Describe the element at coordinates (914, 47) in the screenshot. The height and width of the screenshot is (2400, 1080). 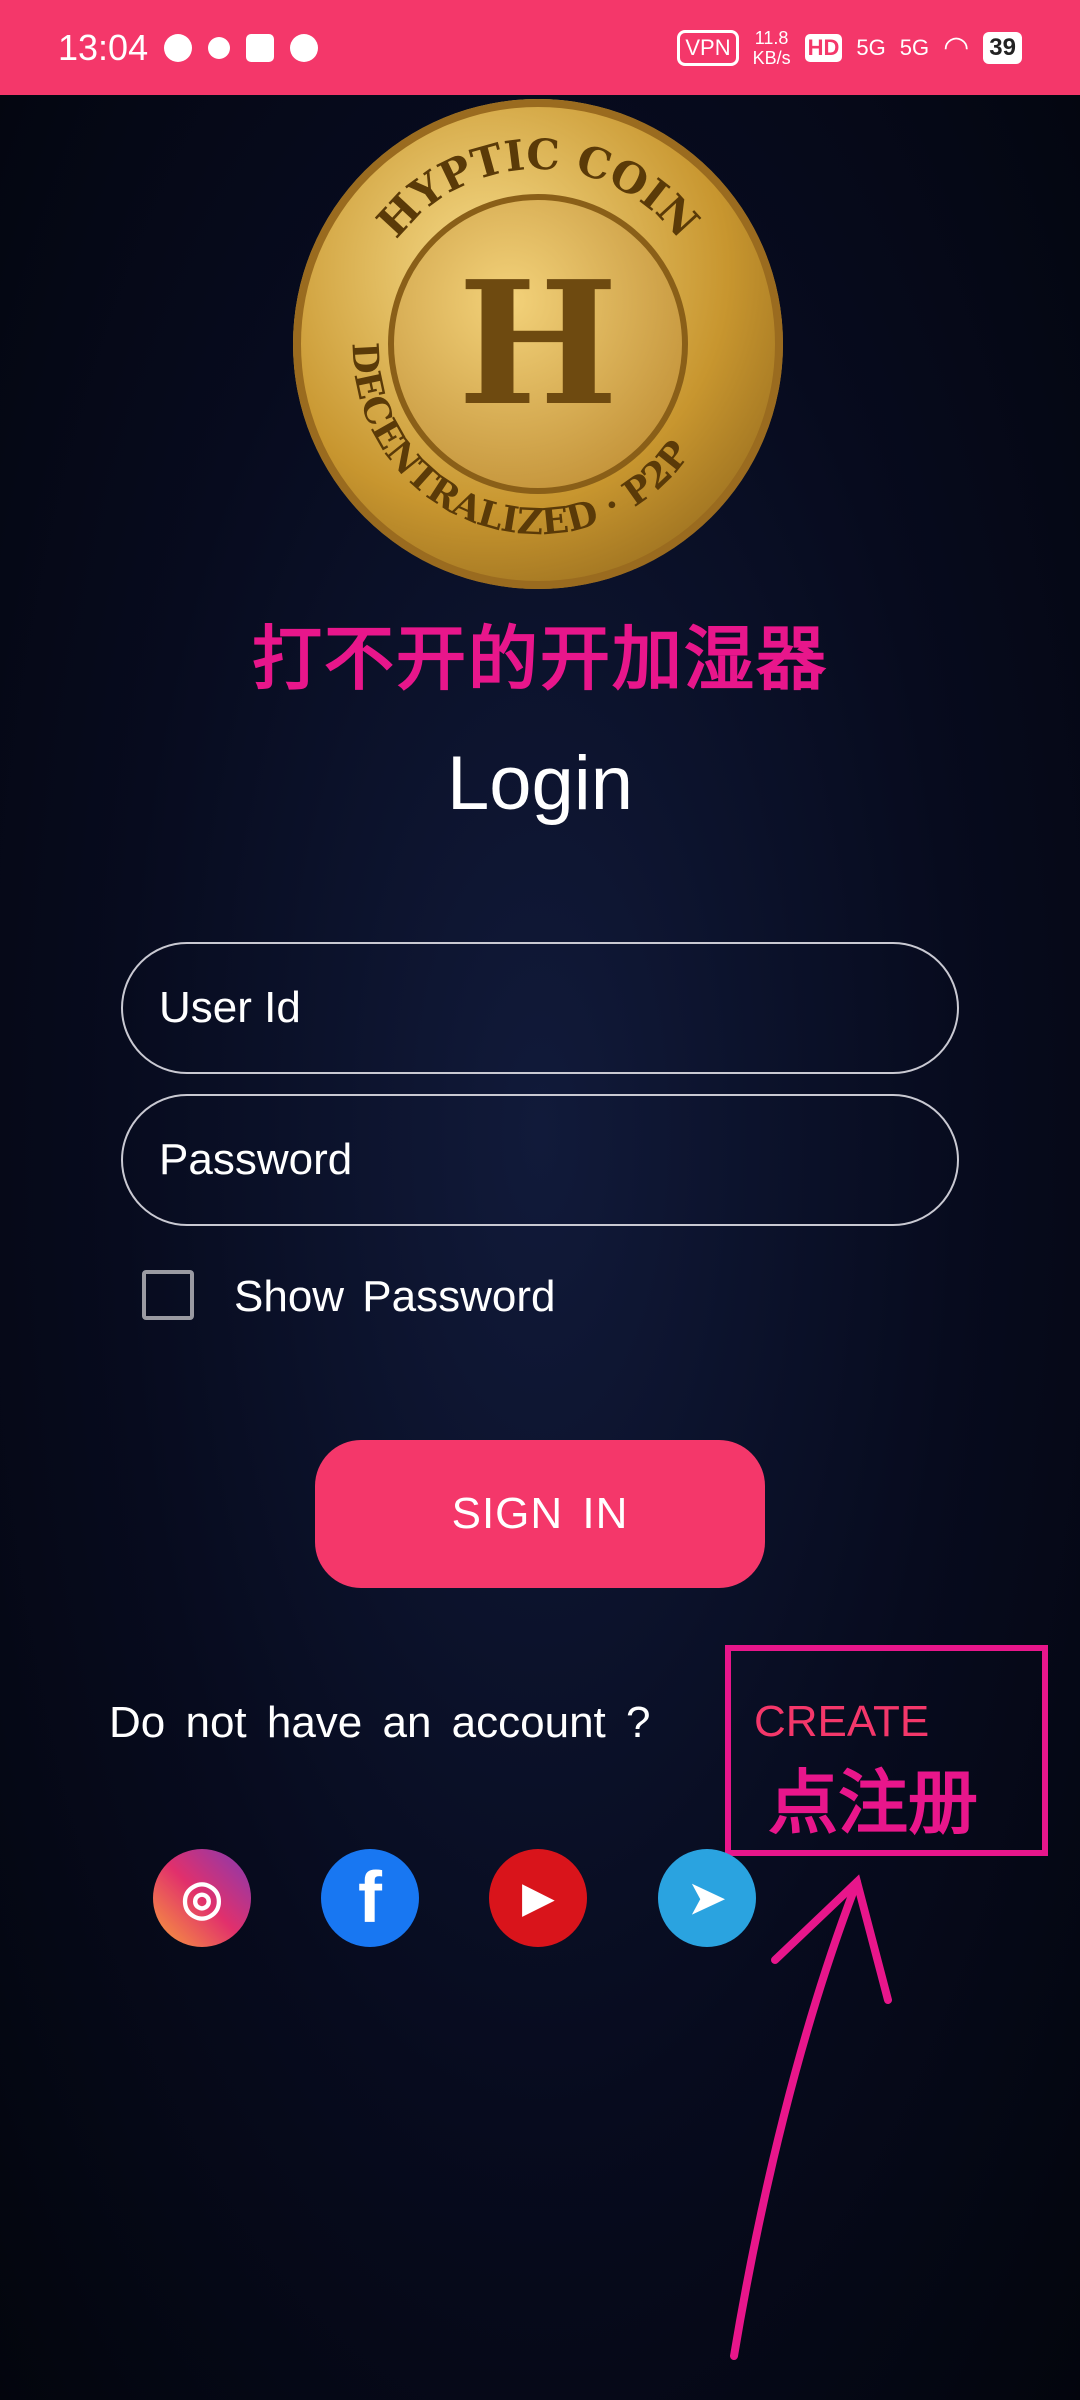
I see `signal-5g-2: 5G` at that location.